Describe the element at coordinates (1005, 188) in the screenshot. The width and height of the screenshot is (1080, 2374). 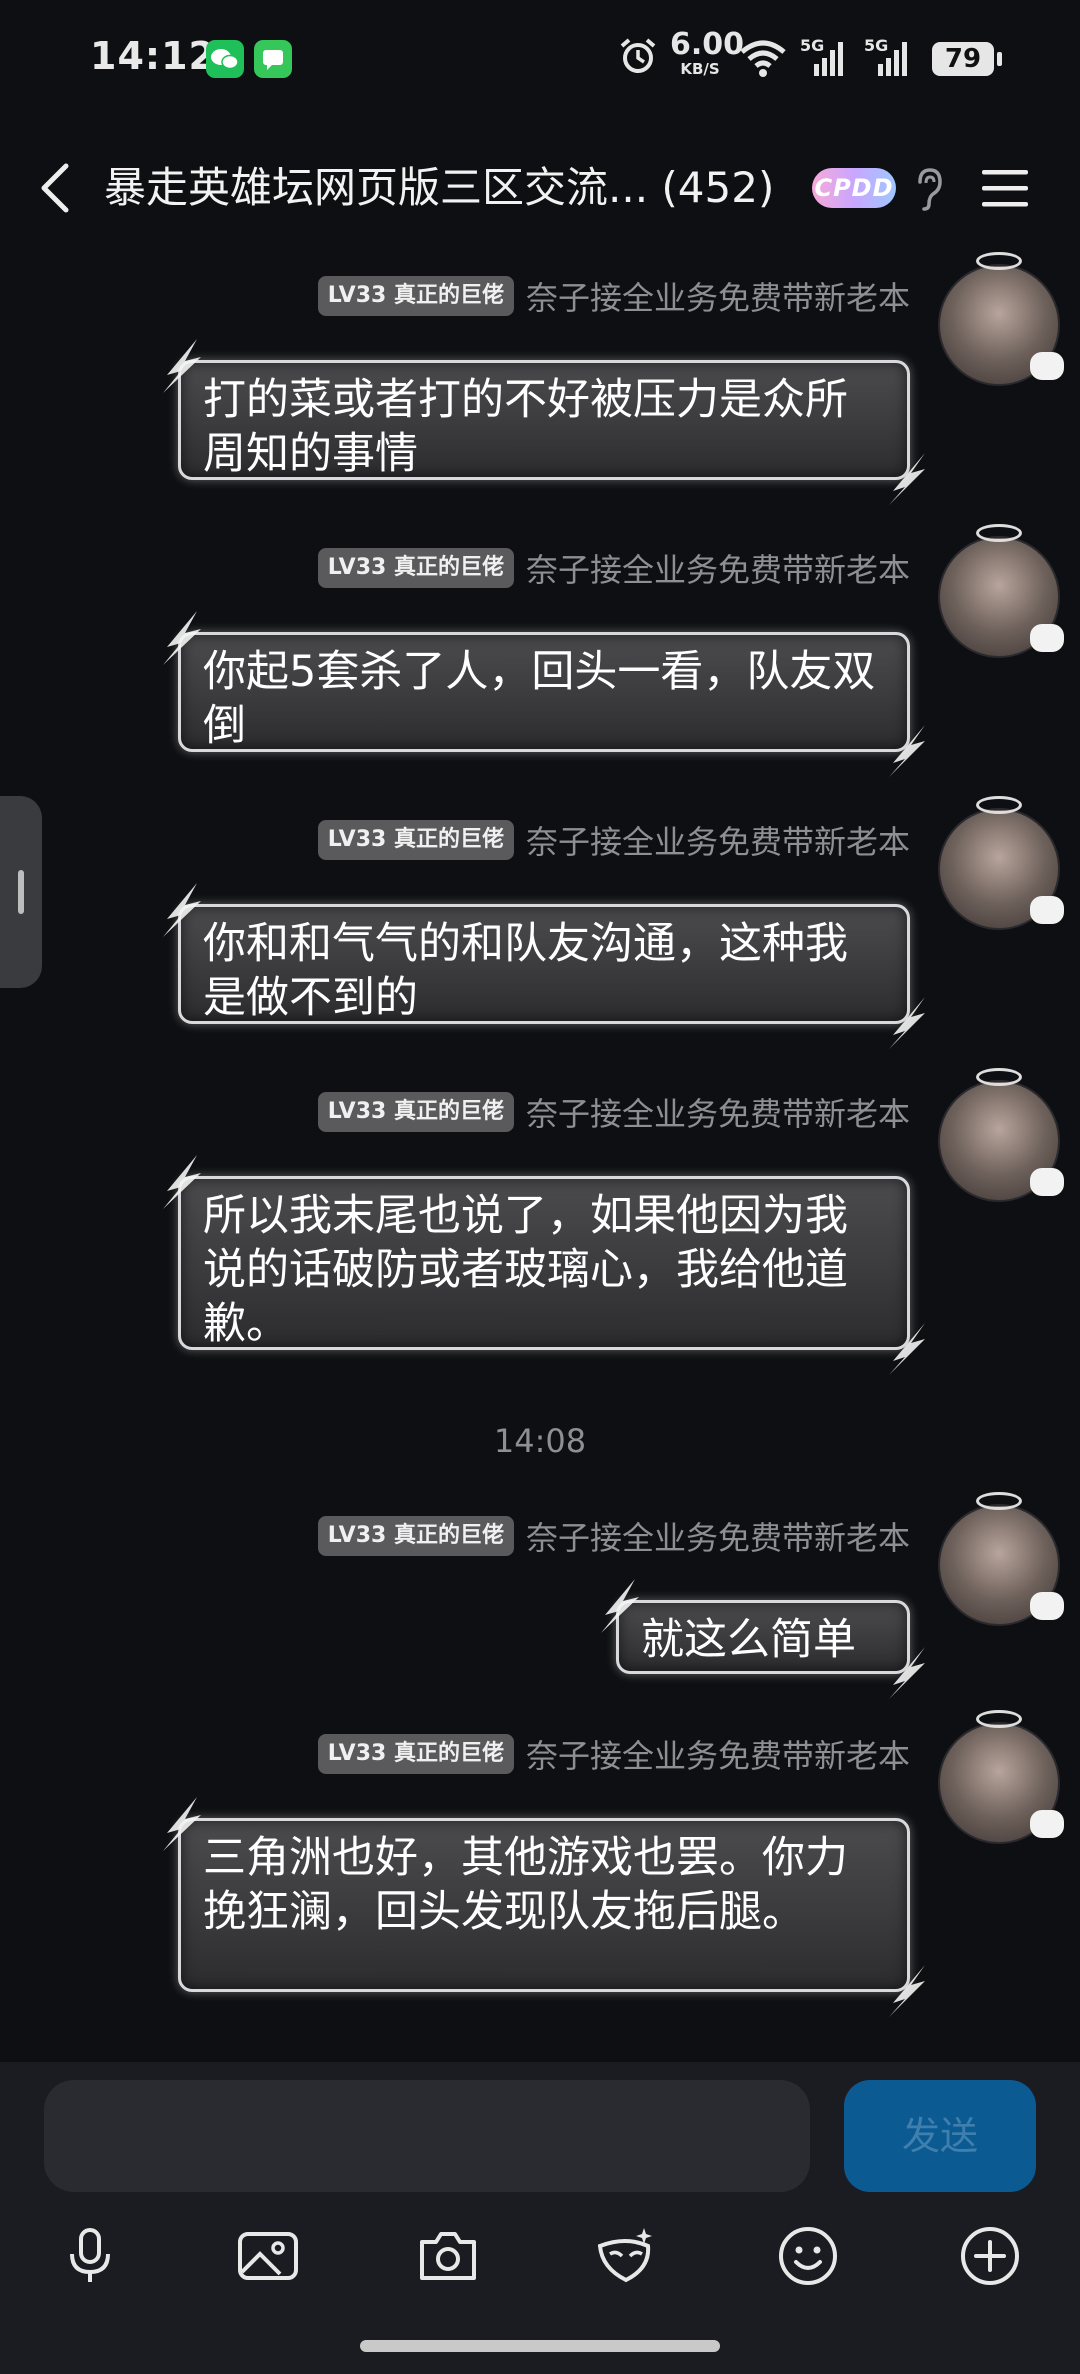
I see `menu-icon` at that location.